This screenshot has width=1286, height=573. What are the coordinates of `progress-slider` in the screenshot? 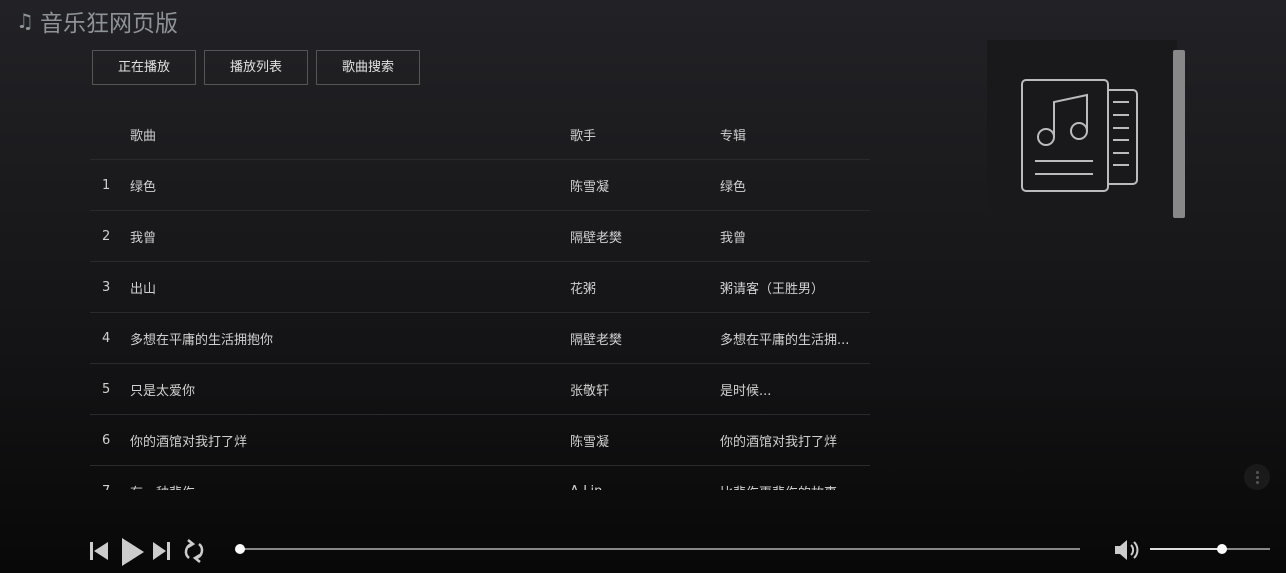 It's located at (657, 549).